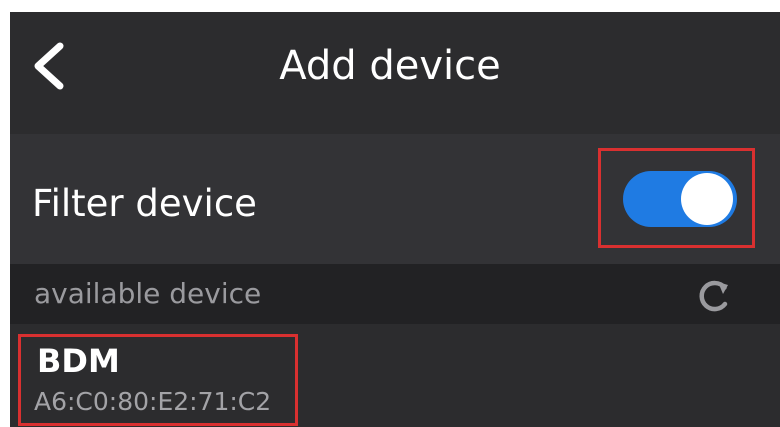  I want to click on page-title: Add device, so click(390, 66).